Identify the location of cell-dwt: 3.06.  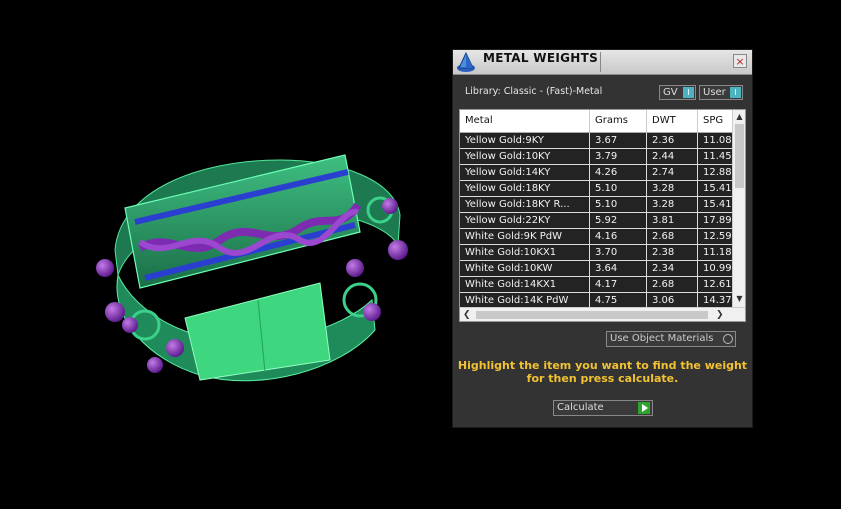
(672, 300).